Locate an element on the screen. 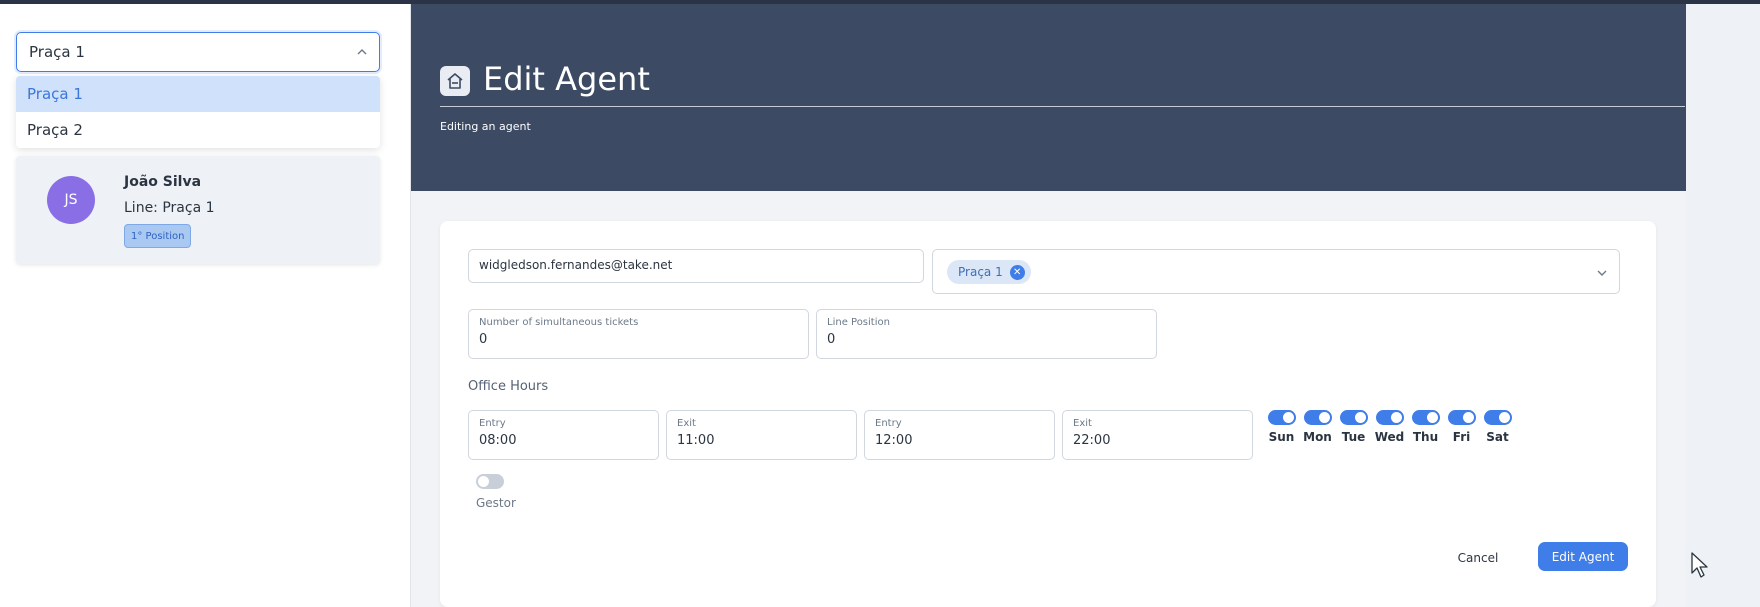  simultaneous-tickets-label: Number of simultaneous tickets is located at coordinates (559, 322).